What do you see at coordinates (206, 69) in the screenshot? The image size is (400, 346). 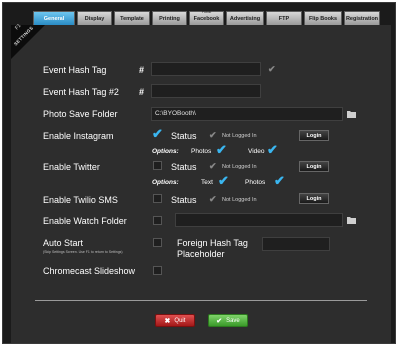 I see `event-hash-tag-input` at bounding box center [206, 69].